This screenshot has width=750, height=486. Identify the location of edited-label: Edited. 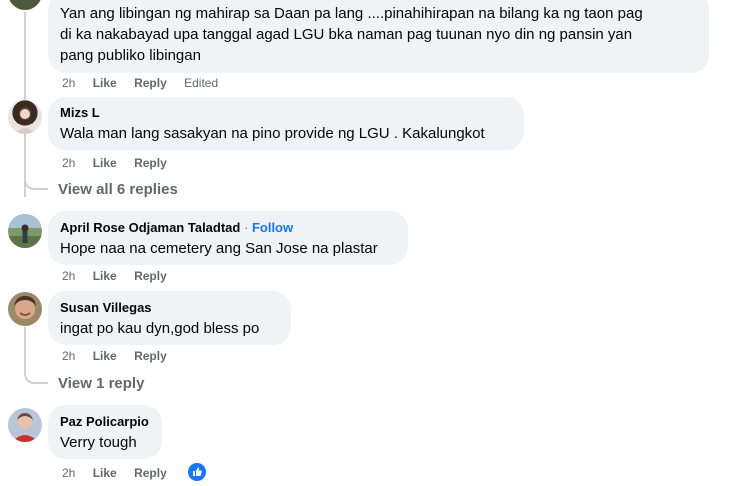
(201, 83).